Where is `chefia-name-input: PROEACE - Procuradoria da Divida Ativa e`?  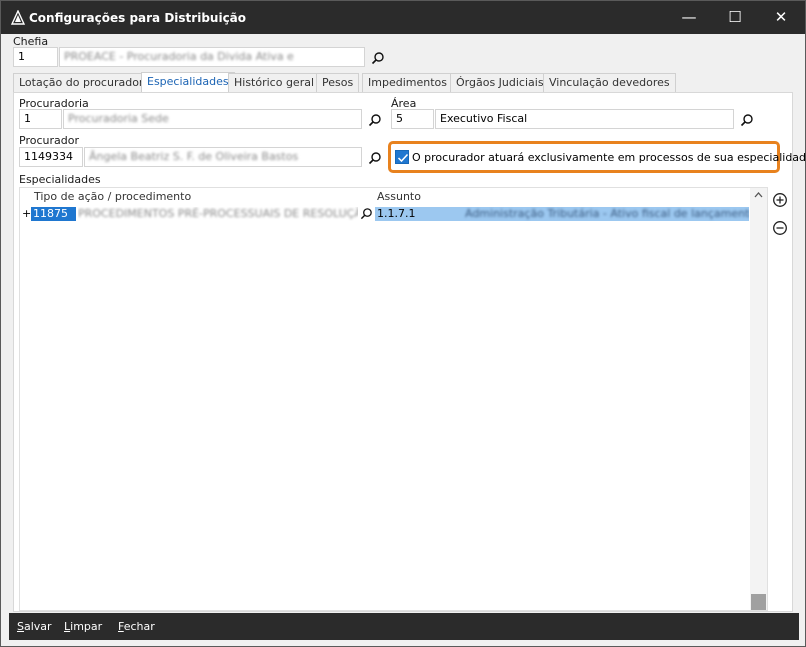
chefia-name-input: PROEACE - Procuradoria da Divida Ativa e is located at coordinates (212, 57).